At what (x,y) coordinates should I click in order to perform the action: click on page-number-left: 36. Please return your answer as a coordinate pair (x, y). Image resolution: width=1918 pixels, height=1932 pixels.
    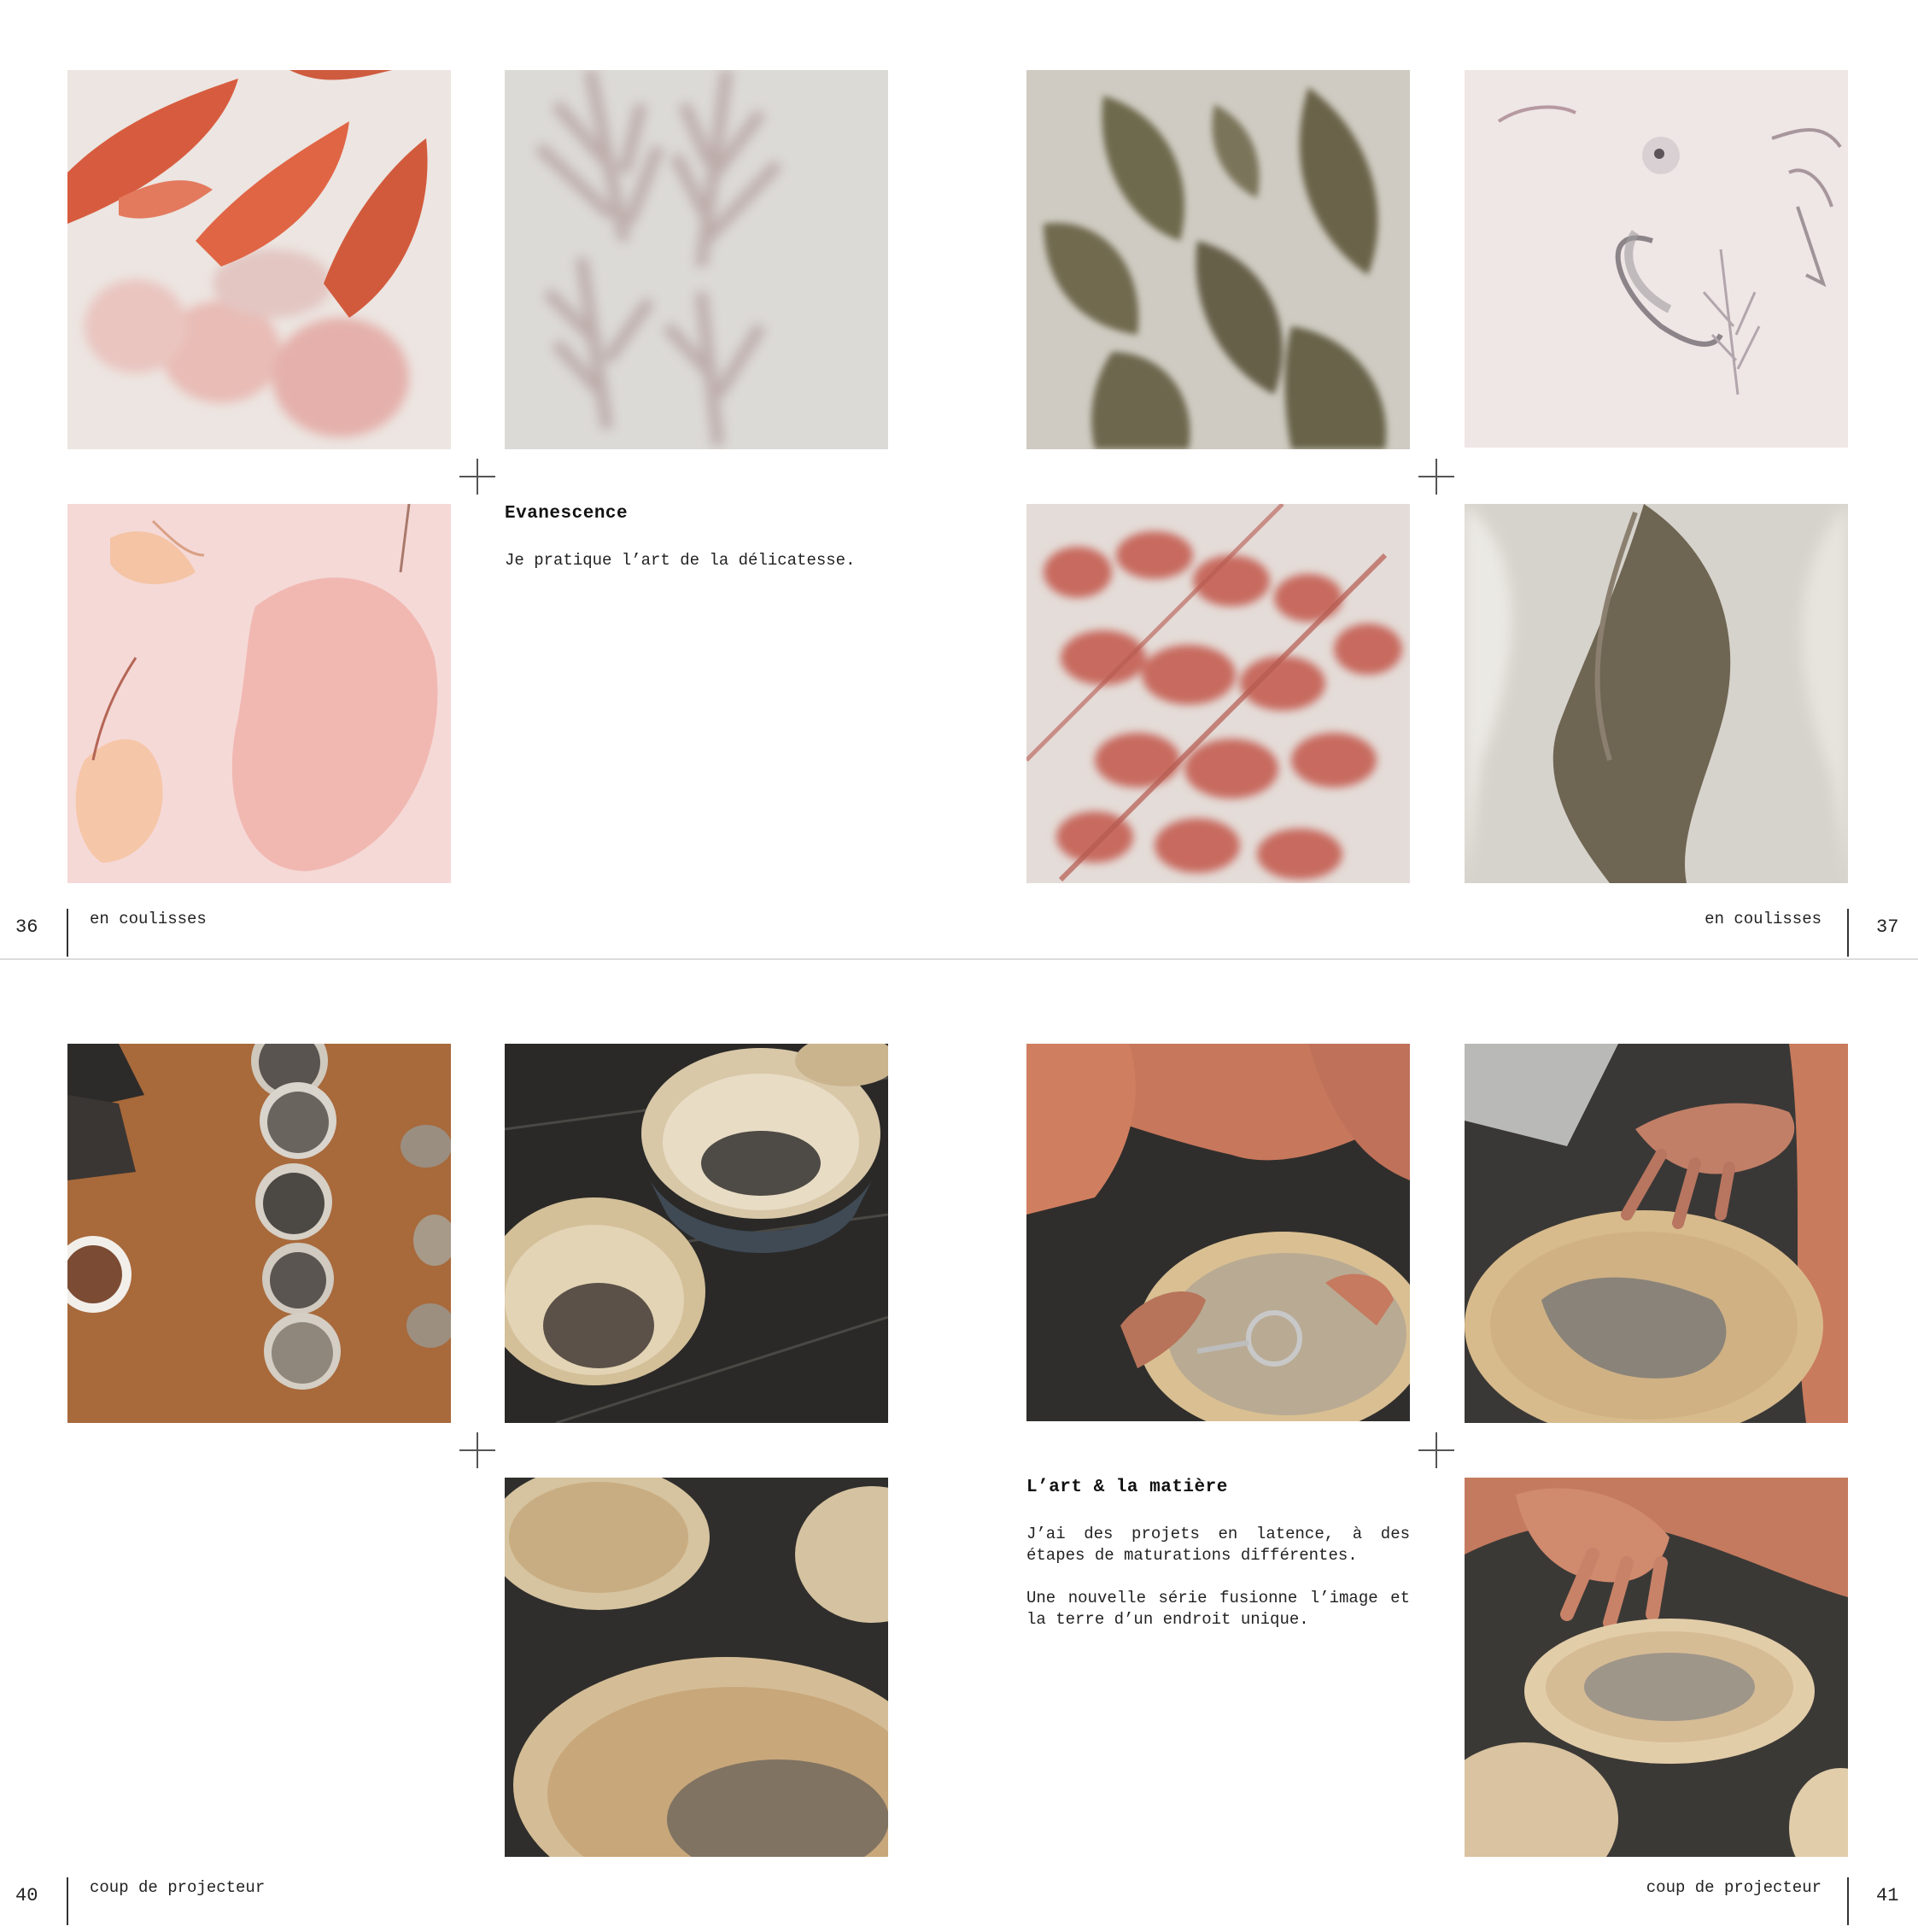
    Looking at the image, I should click on (27, 927).